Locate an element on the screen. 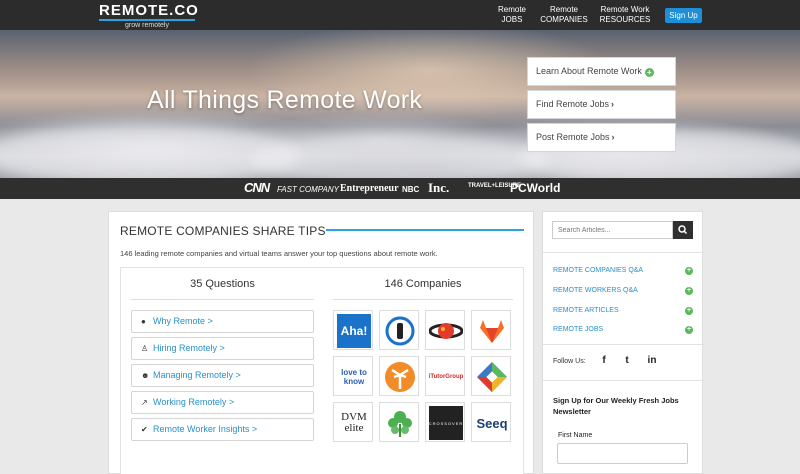 Image resolution: width=800 pixels, height=474 pixels. facebook-icon: f is located at coordinates (604, 361).